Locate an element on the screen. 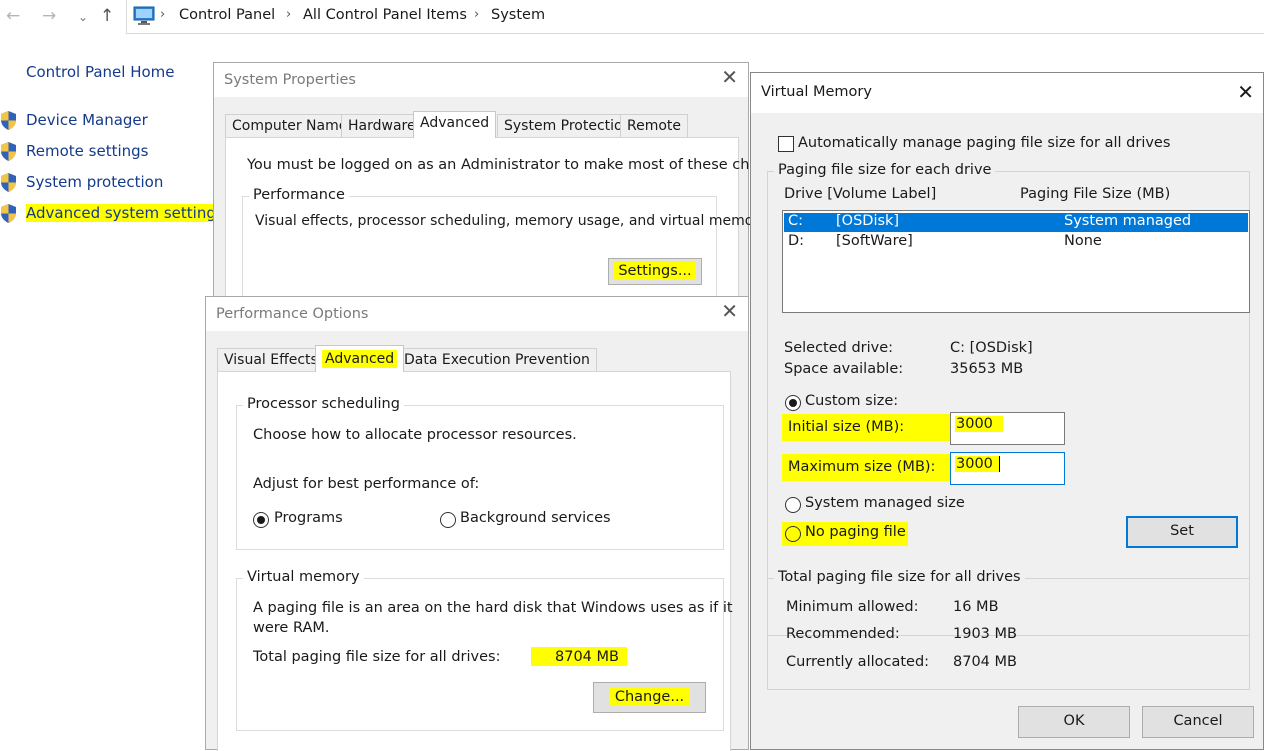  currently-allocated-value: 8704 MB is located at coordinates (985, 662).